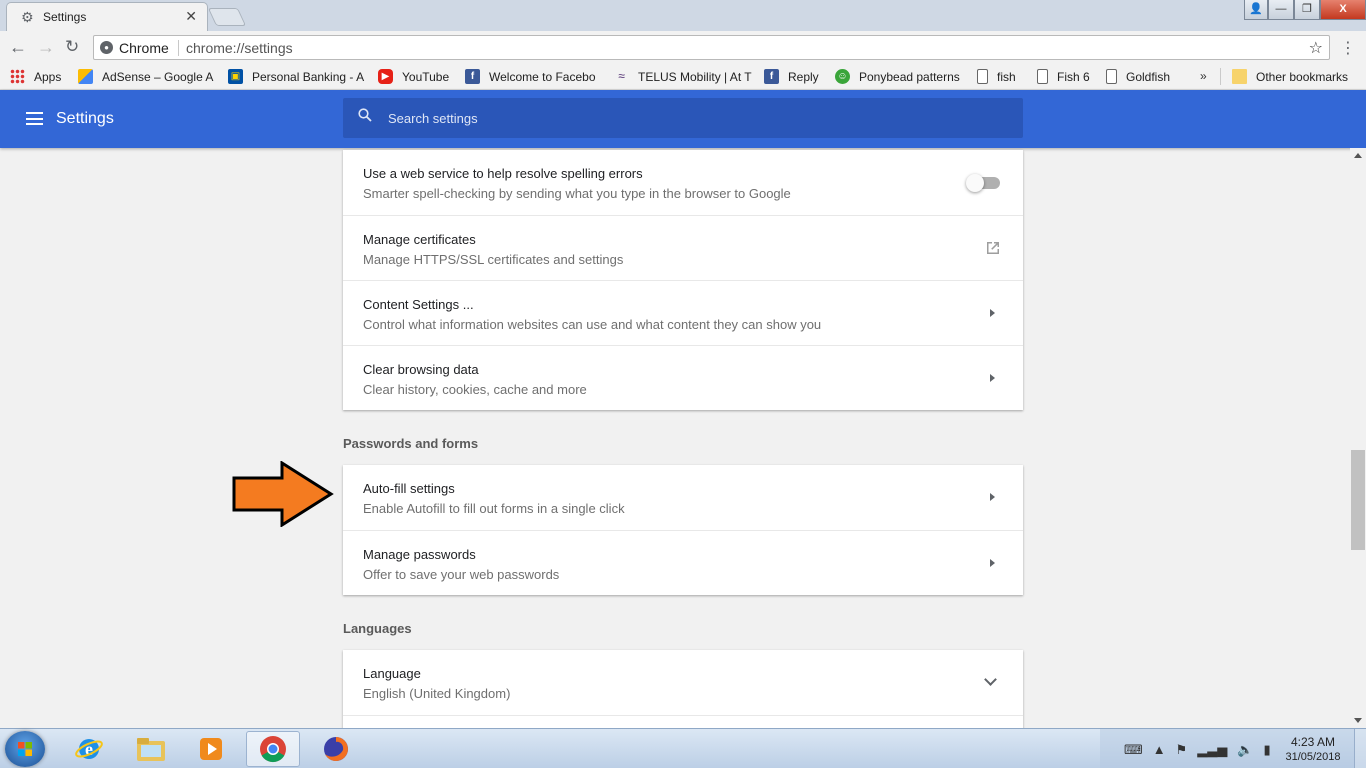  What do you see at coordinates (239, 48) in the screenshot?
I see `url-text: chrome://settings` at bounding box center [239, 48].